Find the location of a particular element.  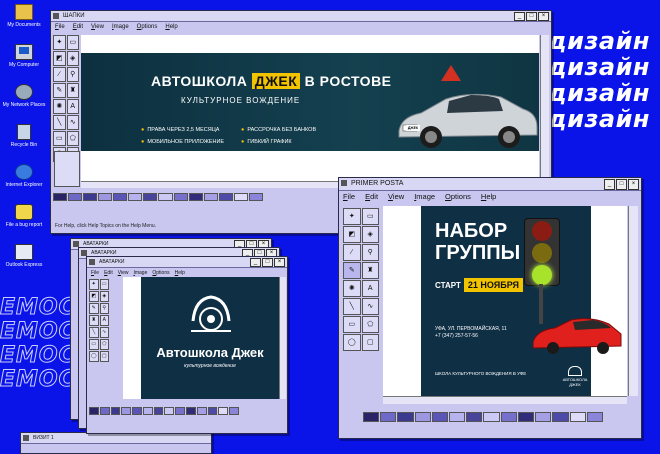

desktop-icon-recycle-bin: Recycle Bin is located at coordinates (24, 143).